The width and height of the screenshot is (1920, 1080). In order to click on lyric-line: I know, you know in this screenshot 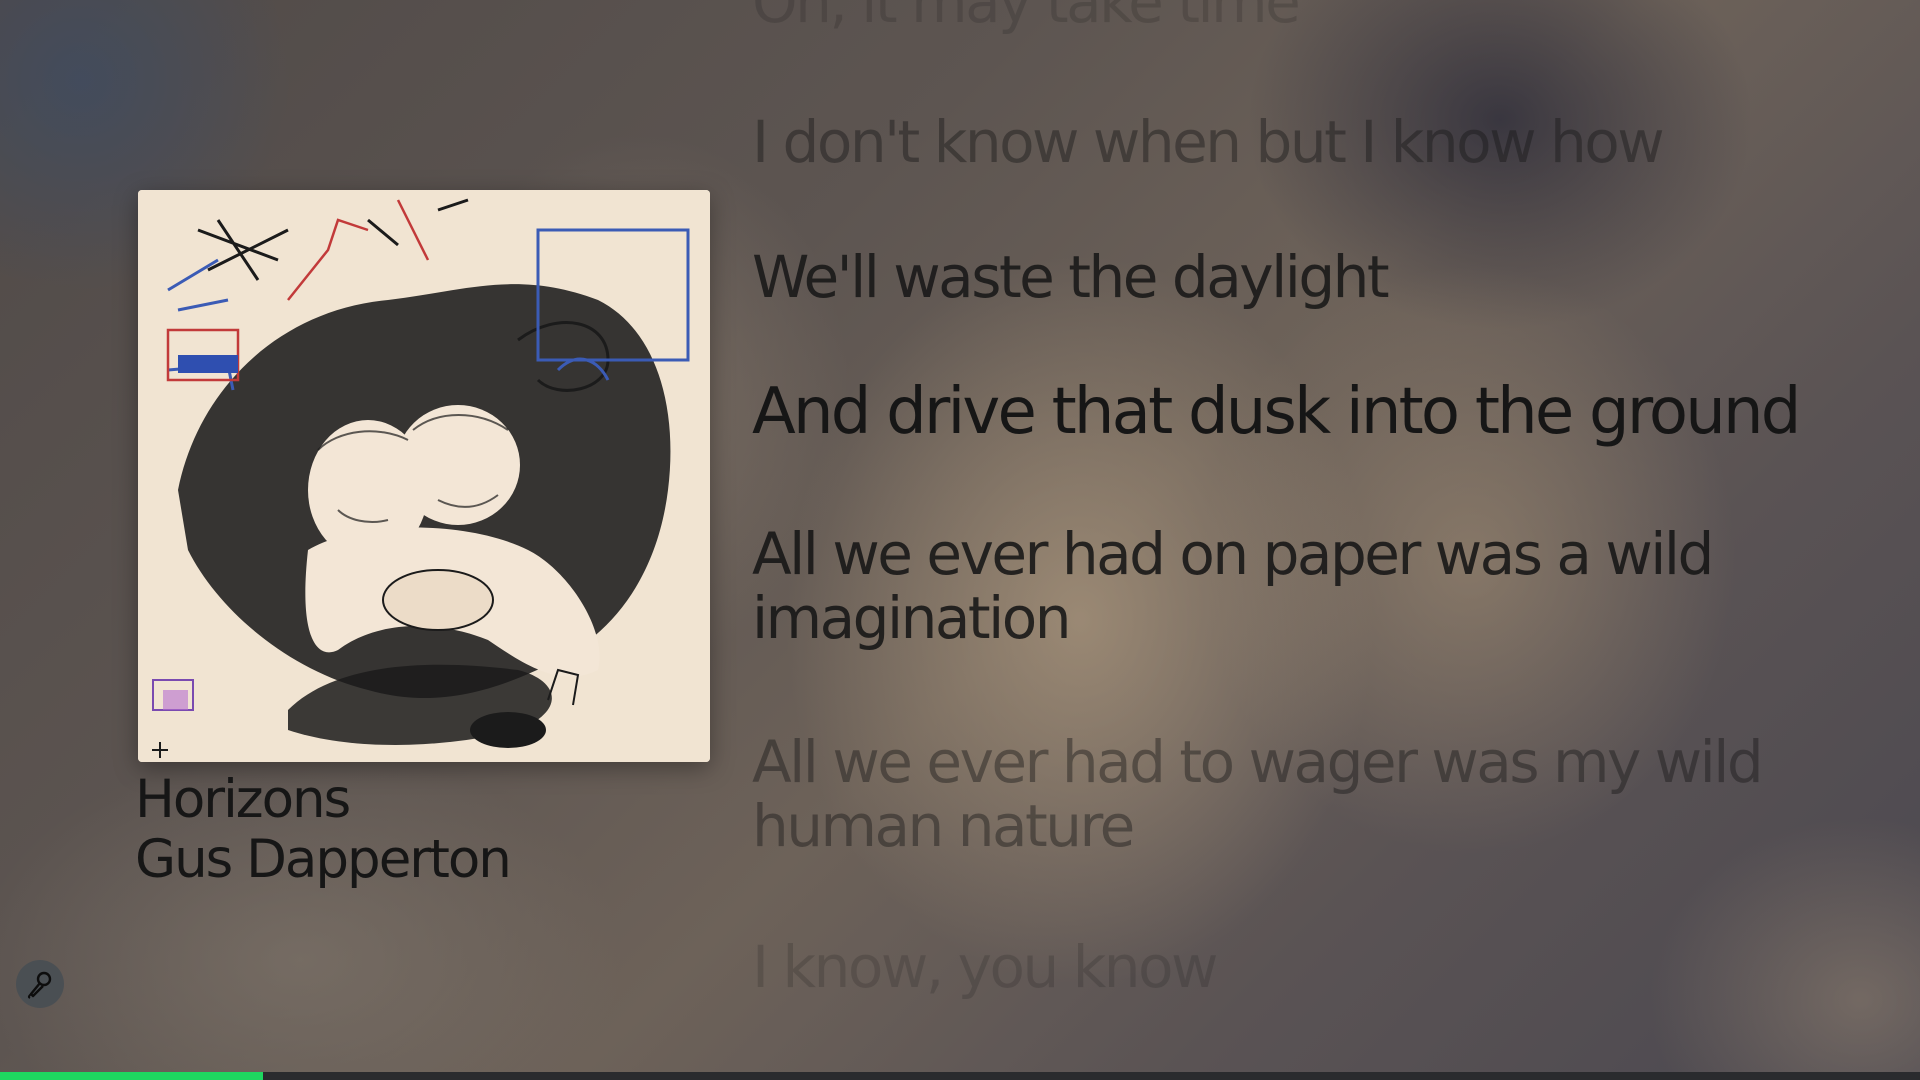, I will do `click(985, 967)`.